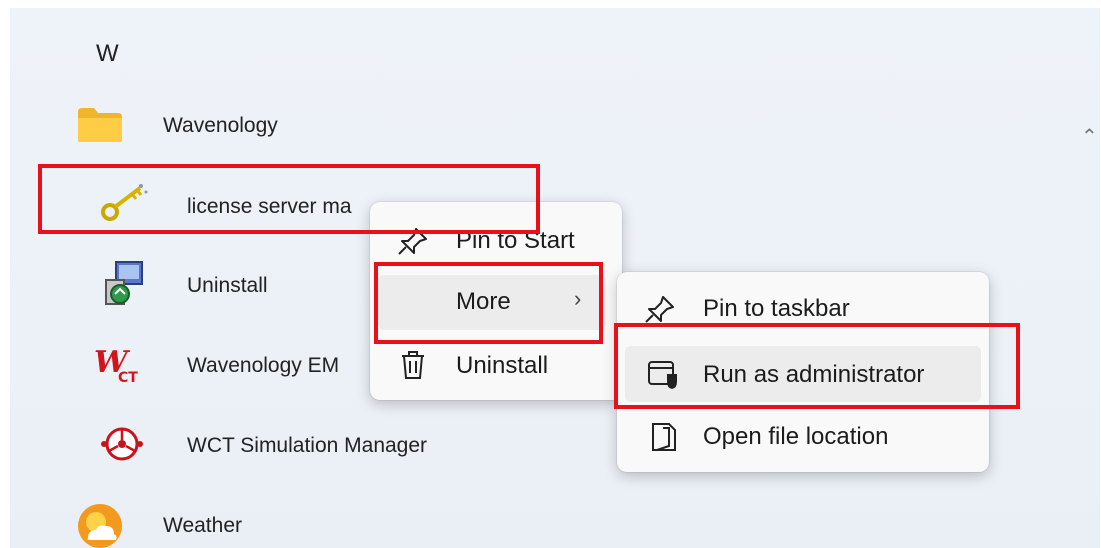 This screenshot has width=1101, height=548. I want to click on simulation-manager-icon, so click(122, 444).